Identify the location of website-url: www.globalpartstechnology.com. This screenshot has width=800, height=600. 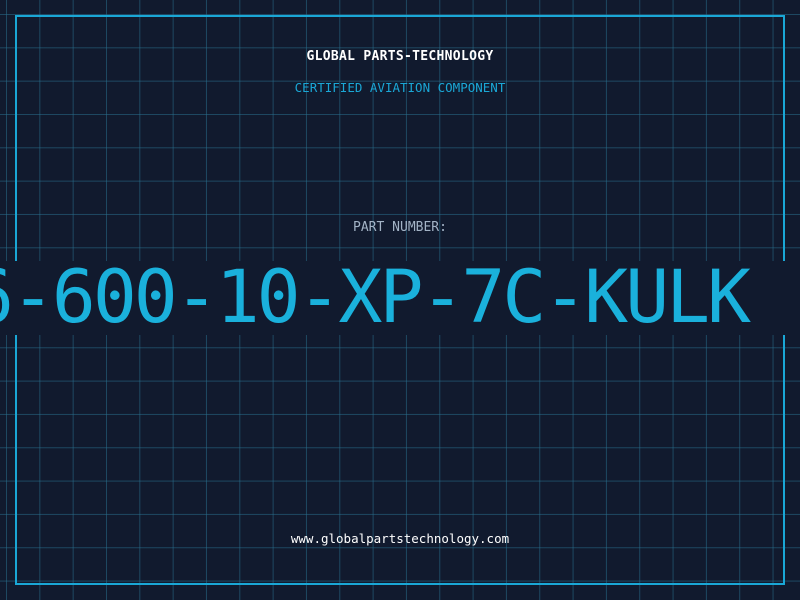
(400, 538).